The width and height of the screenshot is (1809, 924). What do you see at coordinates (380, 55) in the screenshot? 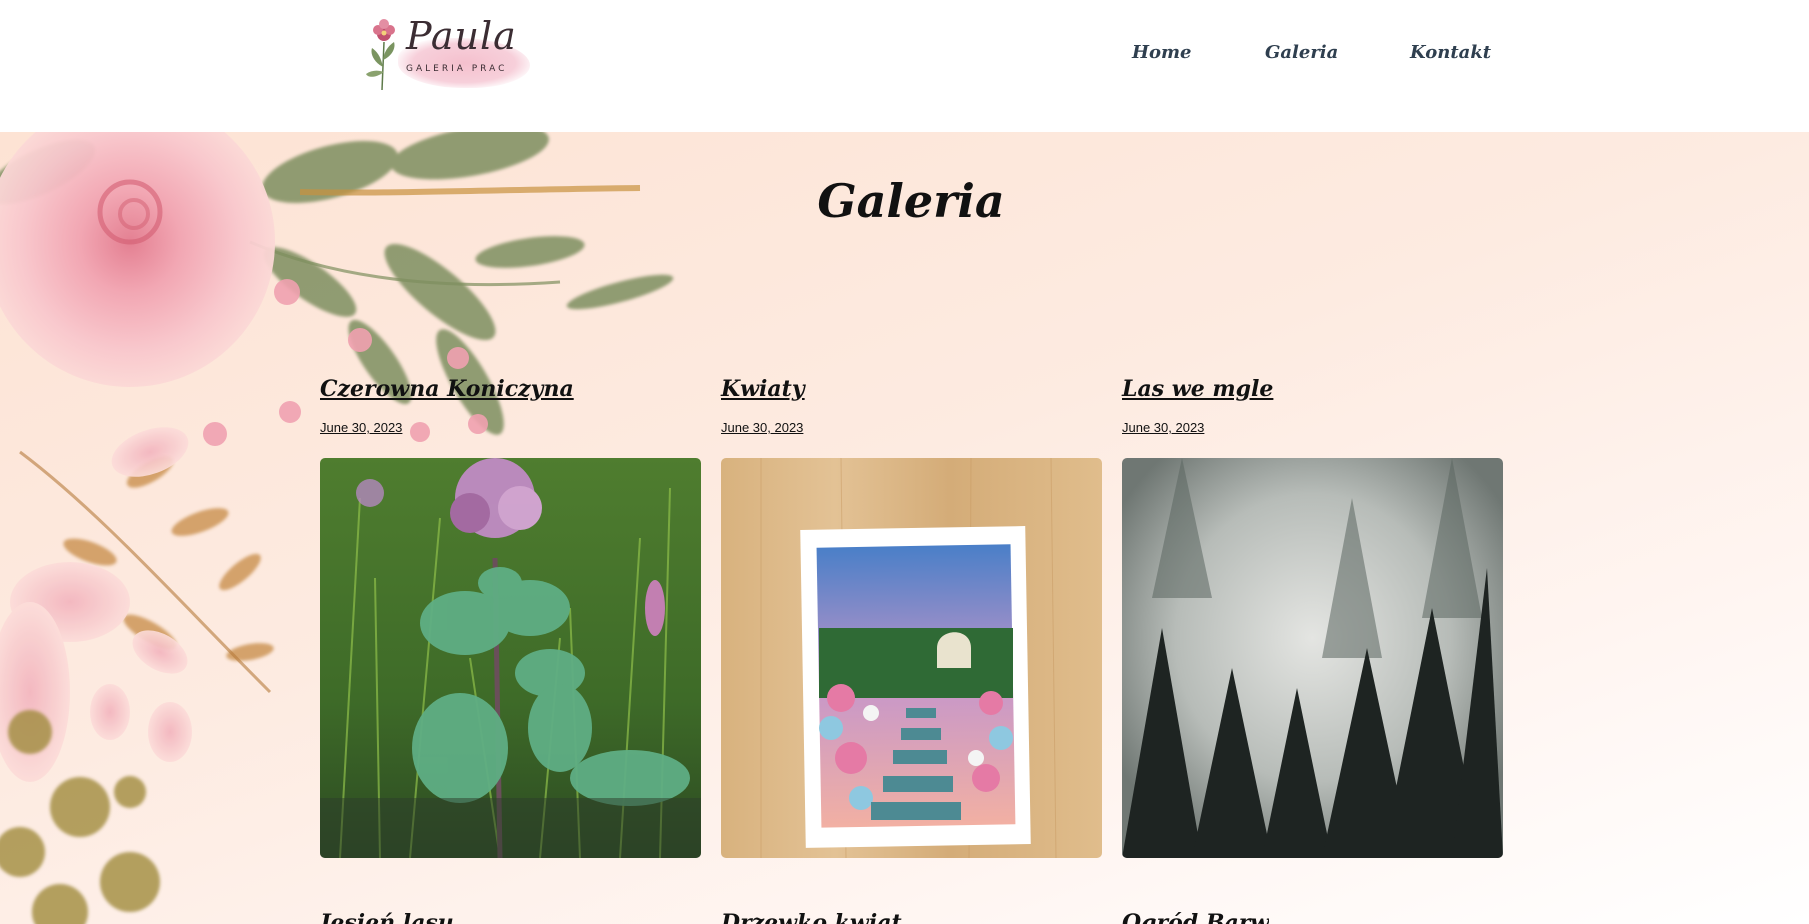
I see `logo-flower-icon` at bounding box center [380, 55].